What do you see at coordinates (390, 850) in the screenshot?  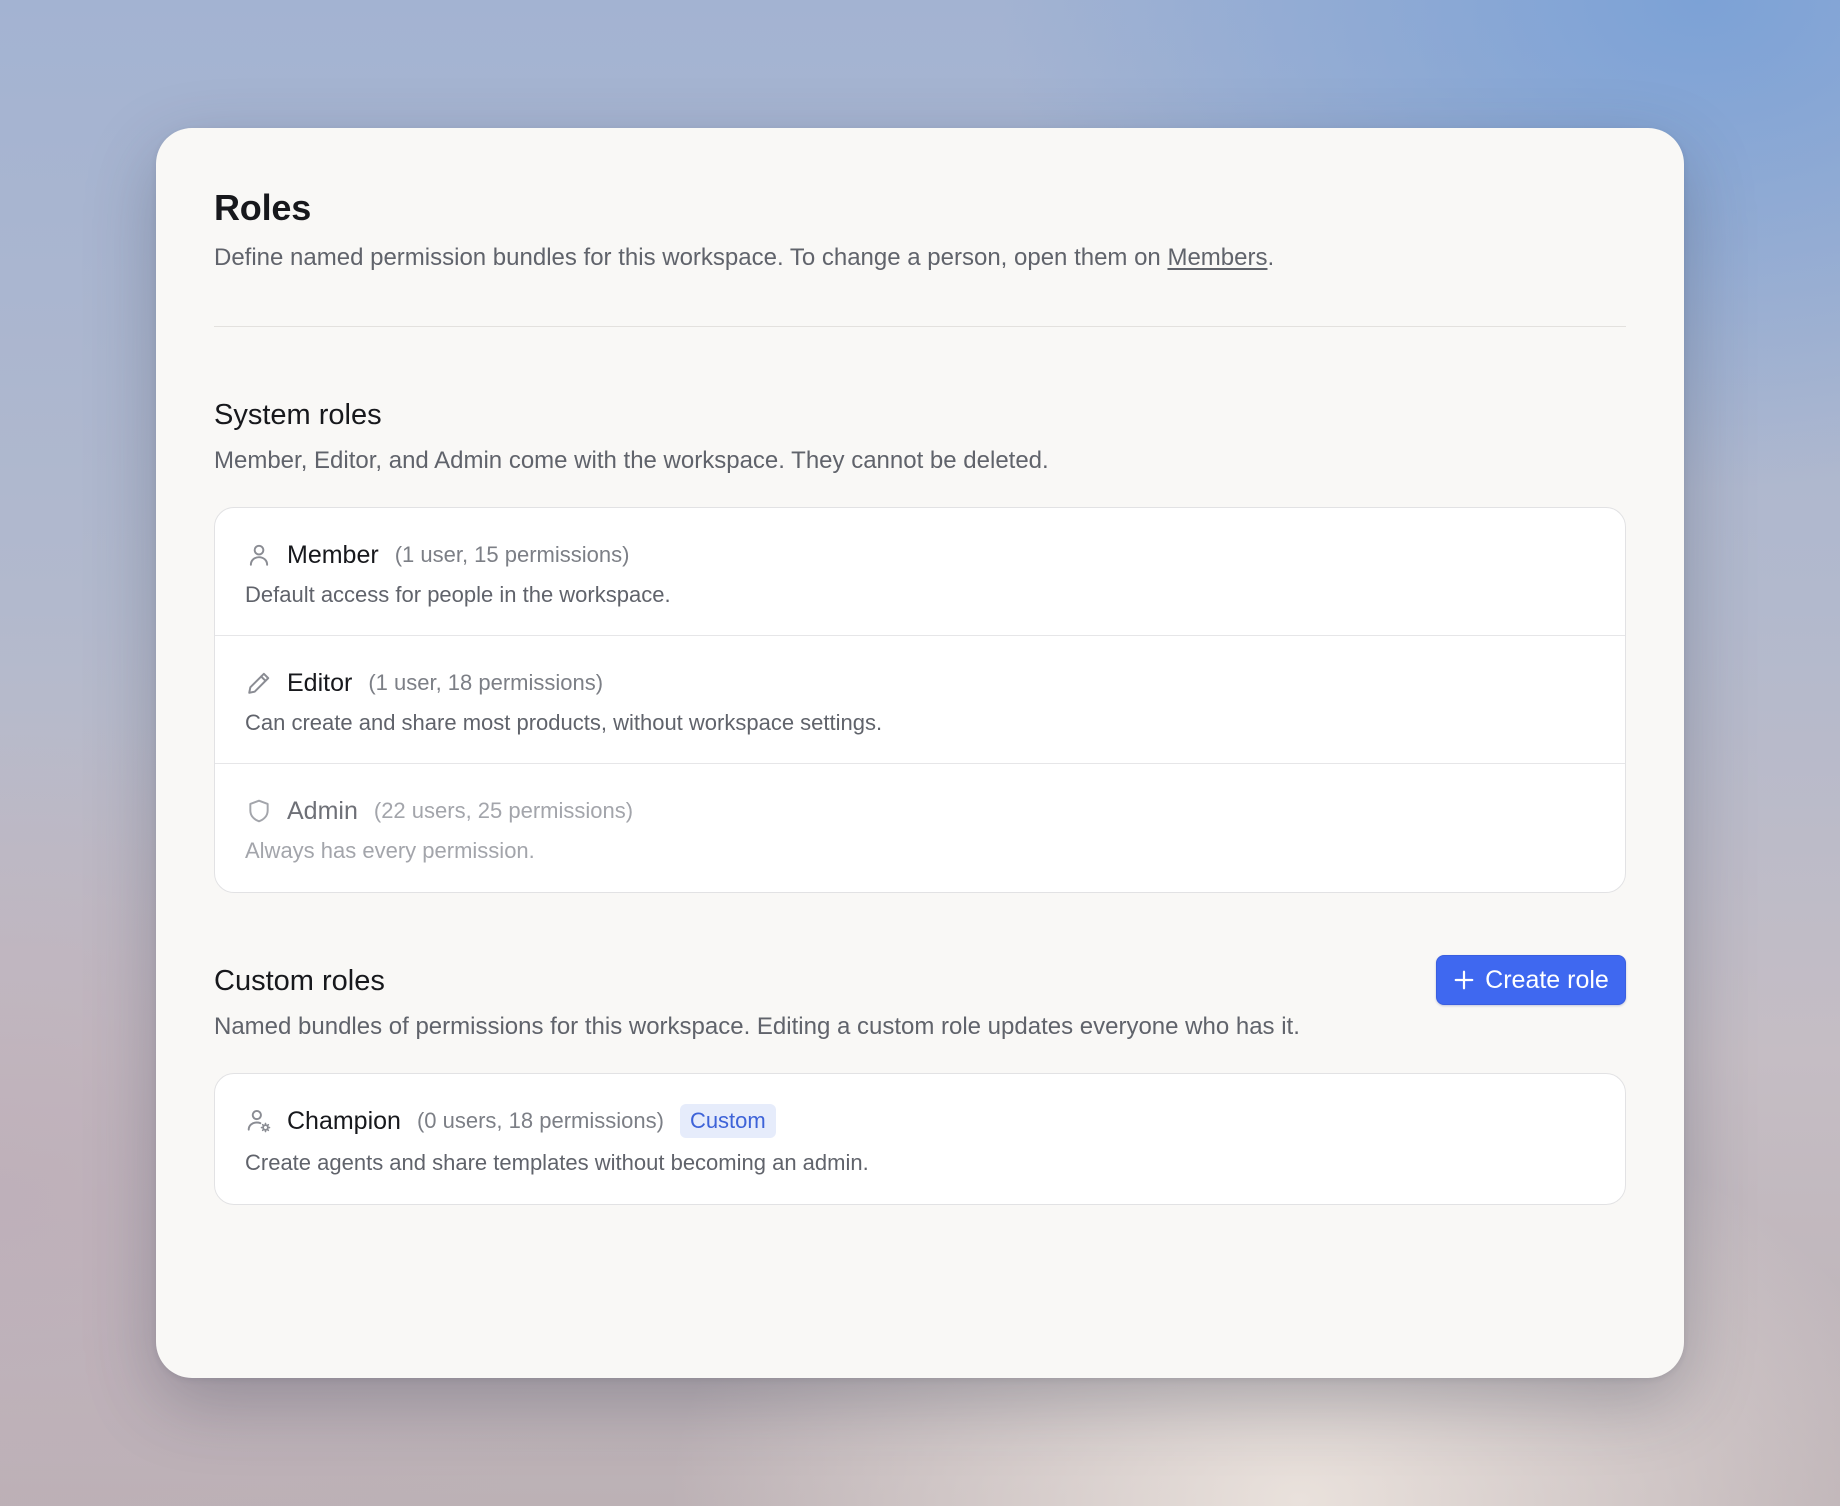 I see `role-description: Always has every permission.` at bounding box center [390, 850].